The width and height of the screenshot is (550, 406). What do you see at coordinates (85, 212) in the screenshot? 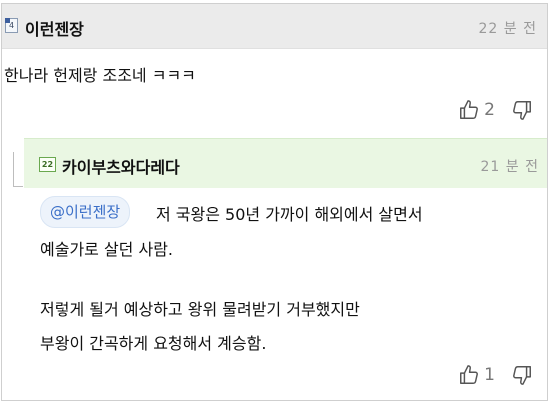
I see `mention-tag: @이런젠장` at bounding box center [85, 212].